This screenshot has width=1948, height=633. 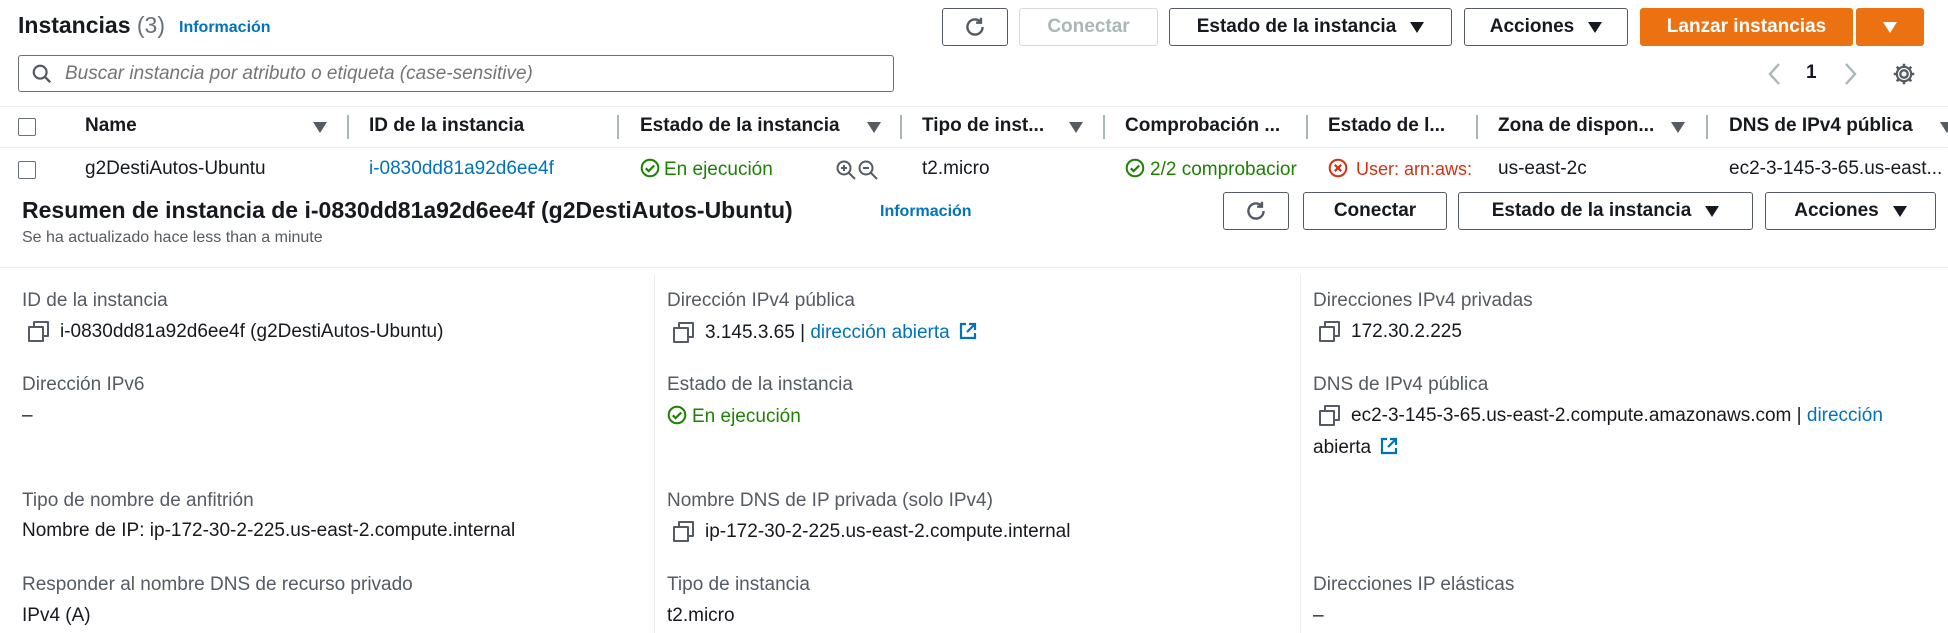 What do you see at coordinates (760, 384) in the screenshot?
I see `instance-state-detail-label: Estado de la instancia` at bounding box center [760, 384].